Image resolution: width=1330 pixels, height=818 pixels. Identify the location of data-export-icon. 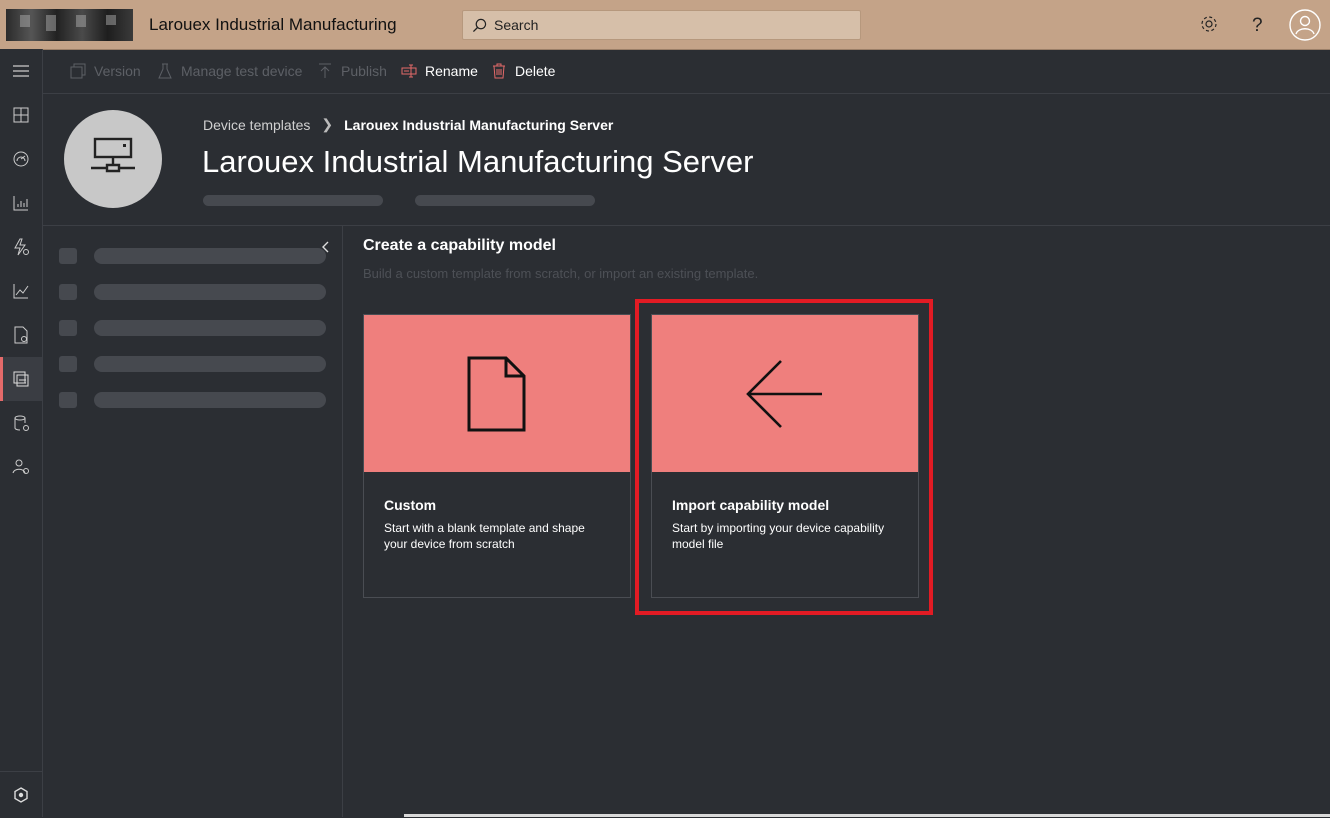
(21, 423).